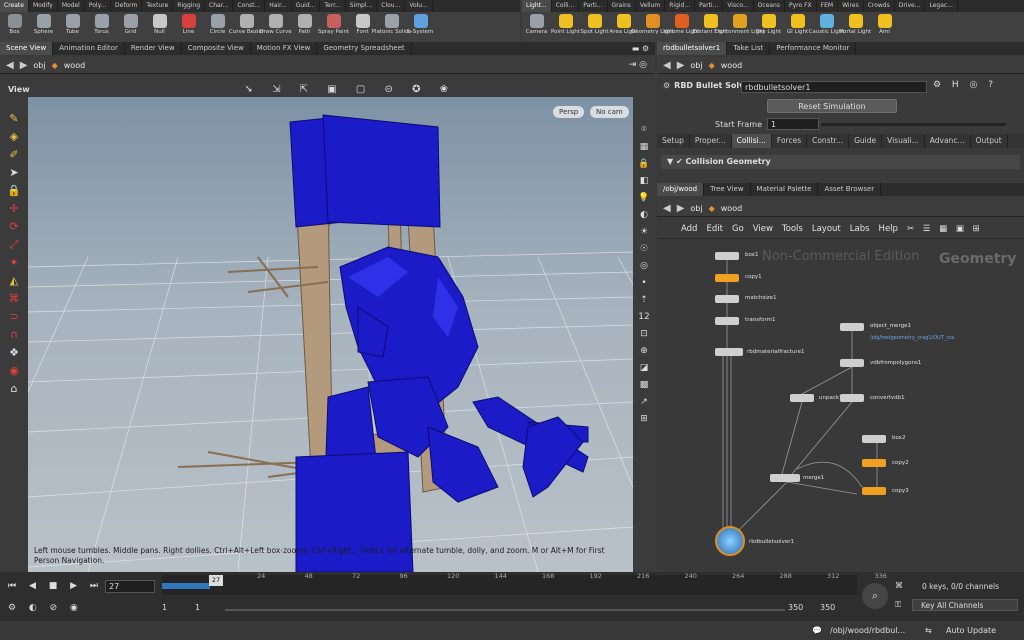 The width and height of the screenshot is (1024, 640). Describe the element at coordinates (153, 48) in the screenshot. I see `tab-render-view: Render View` at that location.